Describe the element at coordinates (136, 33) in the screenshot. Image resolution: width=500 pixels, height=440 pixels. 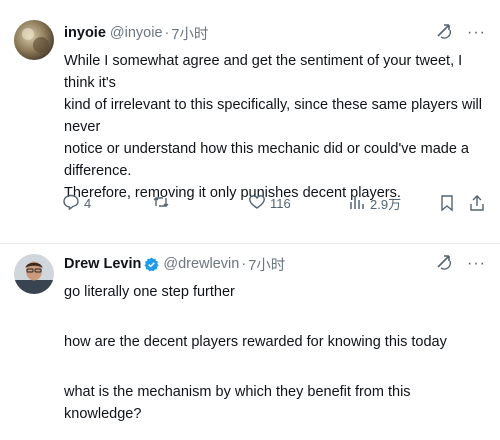
I see `author-handle: @inyoie` at that location.